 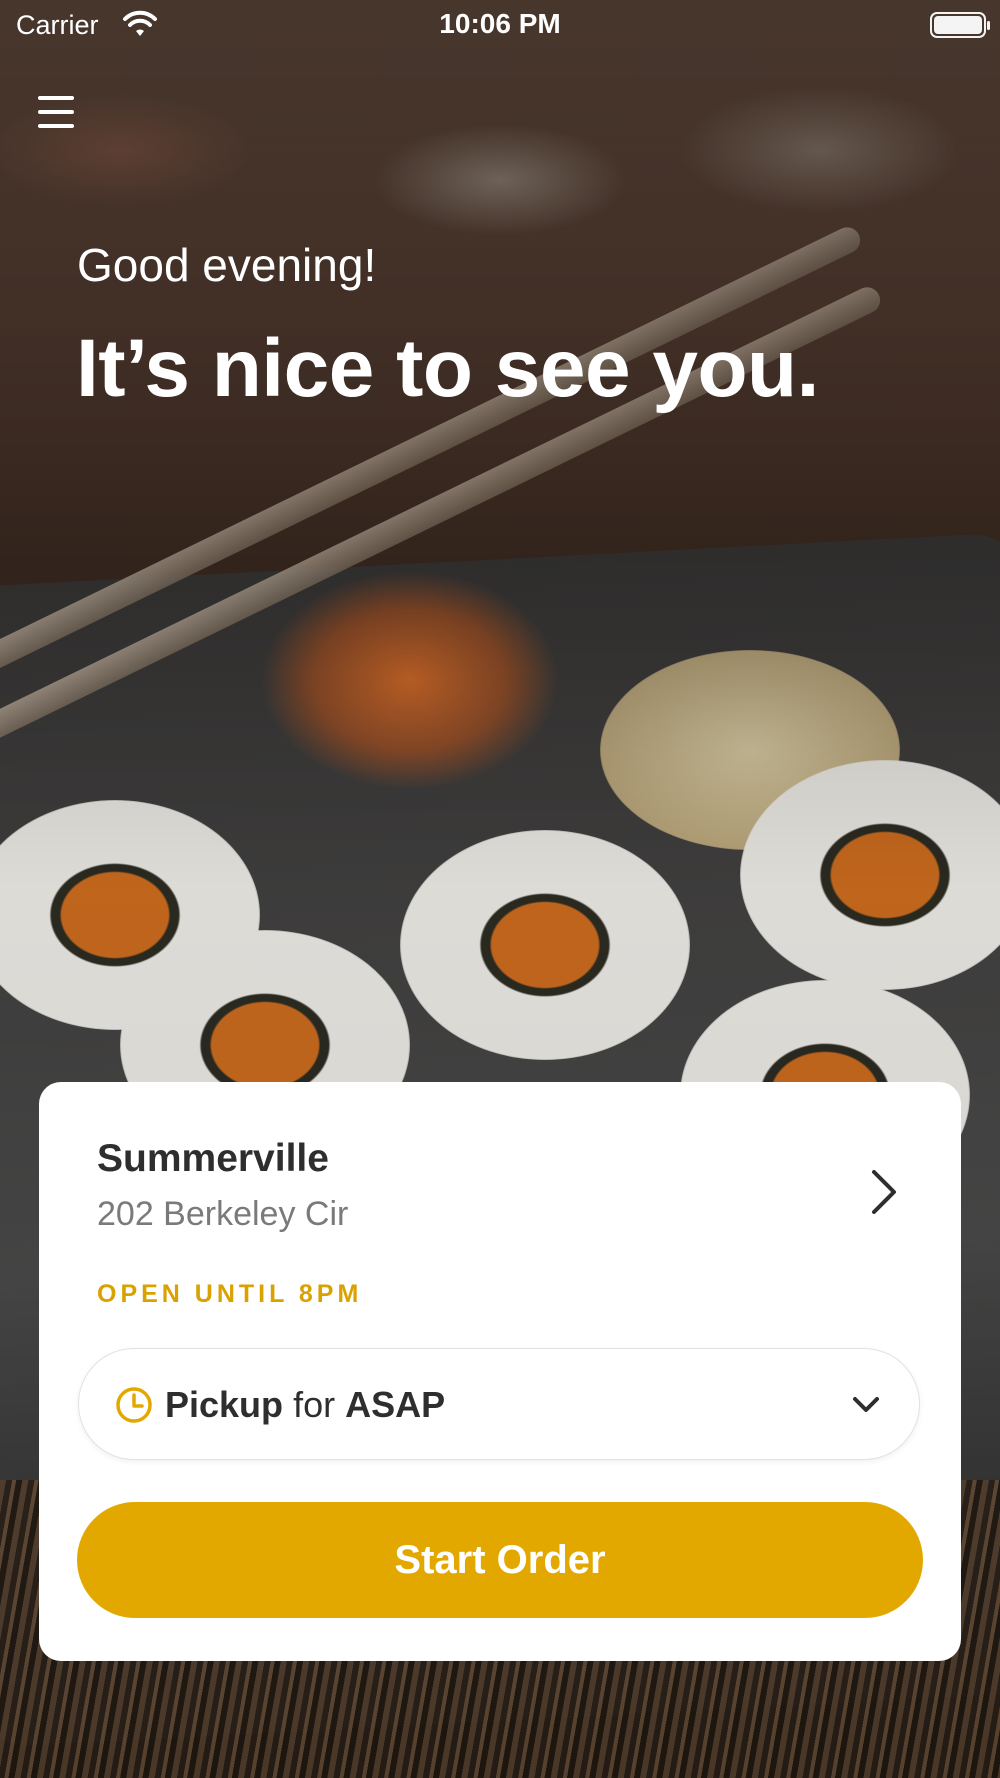 What do you see at coordinates (500, 1560) in the screenshot?
I see `start-order-button: Start Order` at bounding box center [500, 1560].